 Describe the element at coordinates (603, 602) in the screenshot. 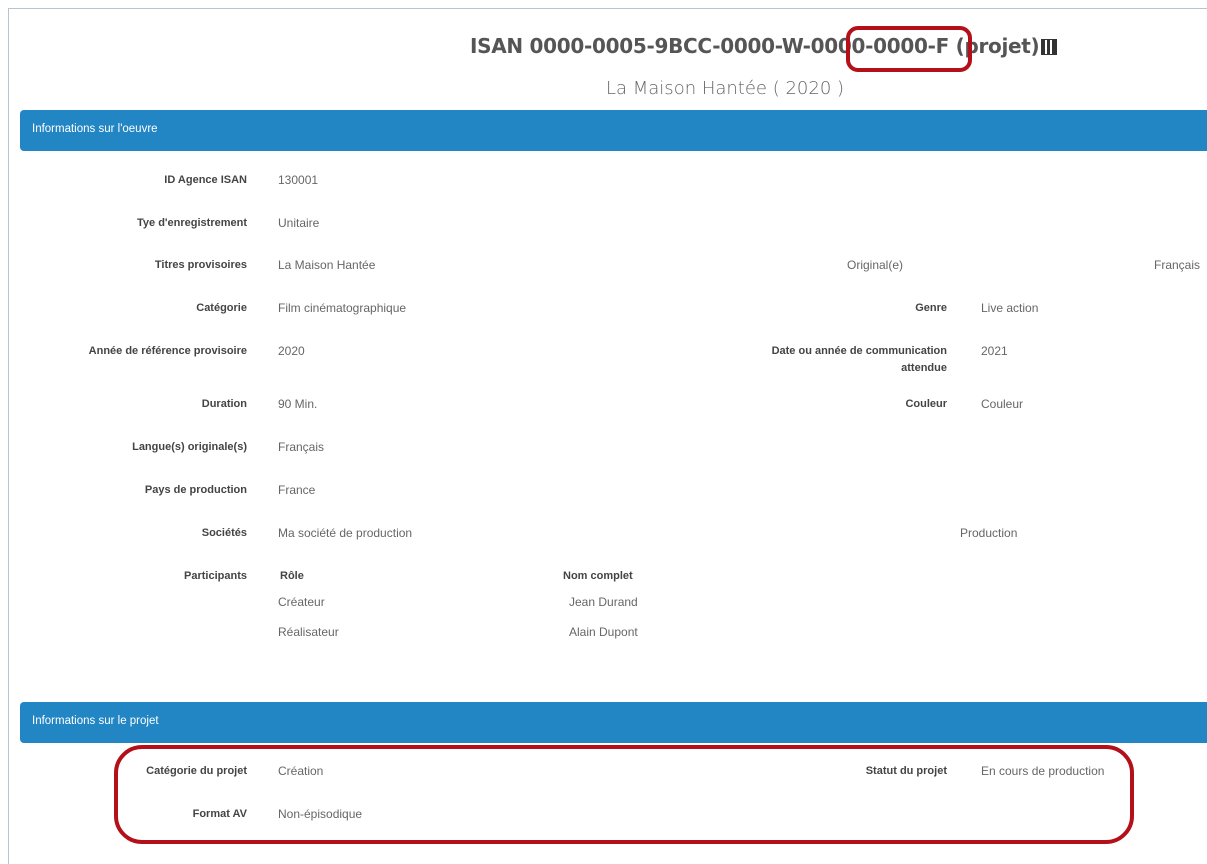

I see `participant-nom: Jean Durand` at that location.